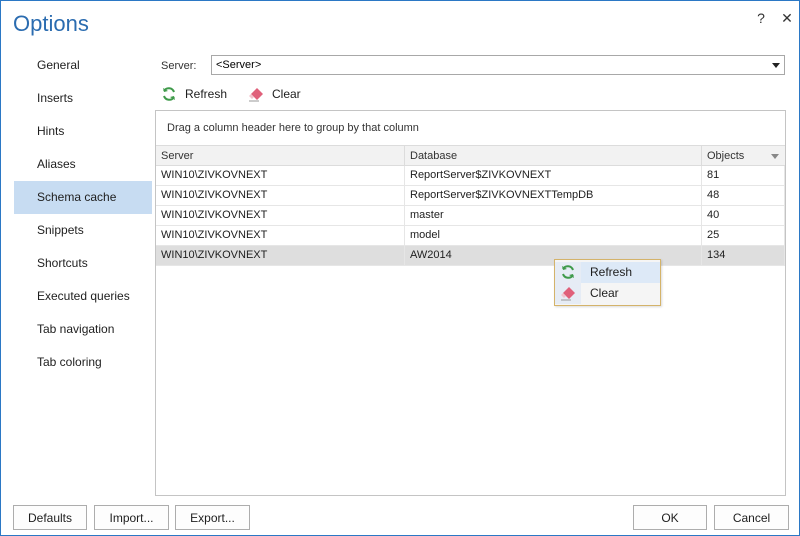  I want to click on context-menu-refresh: Refresh, so click(607, 272).